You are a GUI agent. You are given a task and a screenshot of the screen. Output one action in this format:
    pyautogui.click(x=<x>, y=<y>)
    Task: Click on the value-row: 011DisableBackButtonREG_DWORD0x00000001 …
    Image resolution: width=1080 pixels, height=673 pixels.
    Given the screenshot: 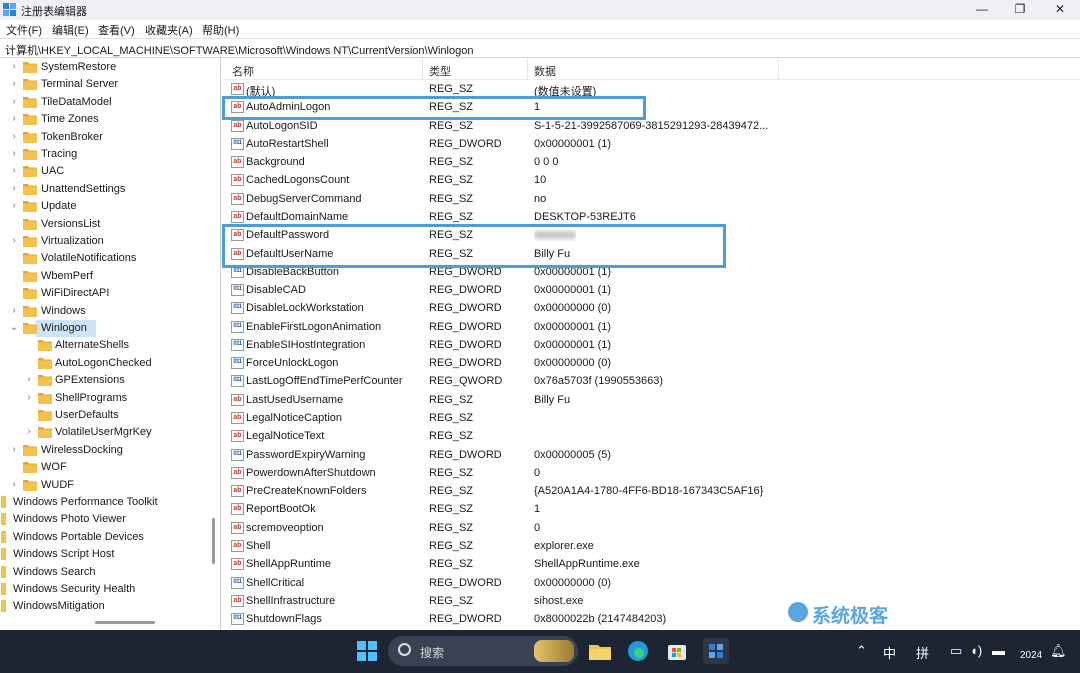 What is the action you would take?
    pyautogui.click(x=651, y=272)
    